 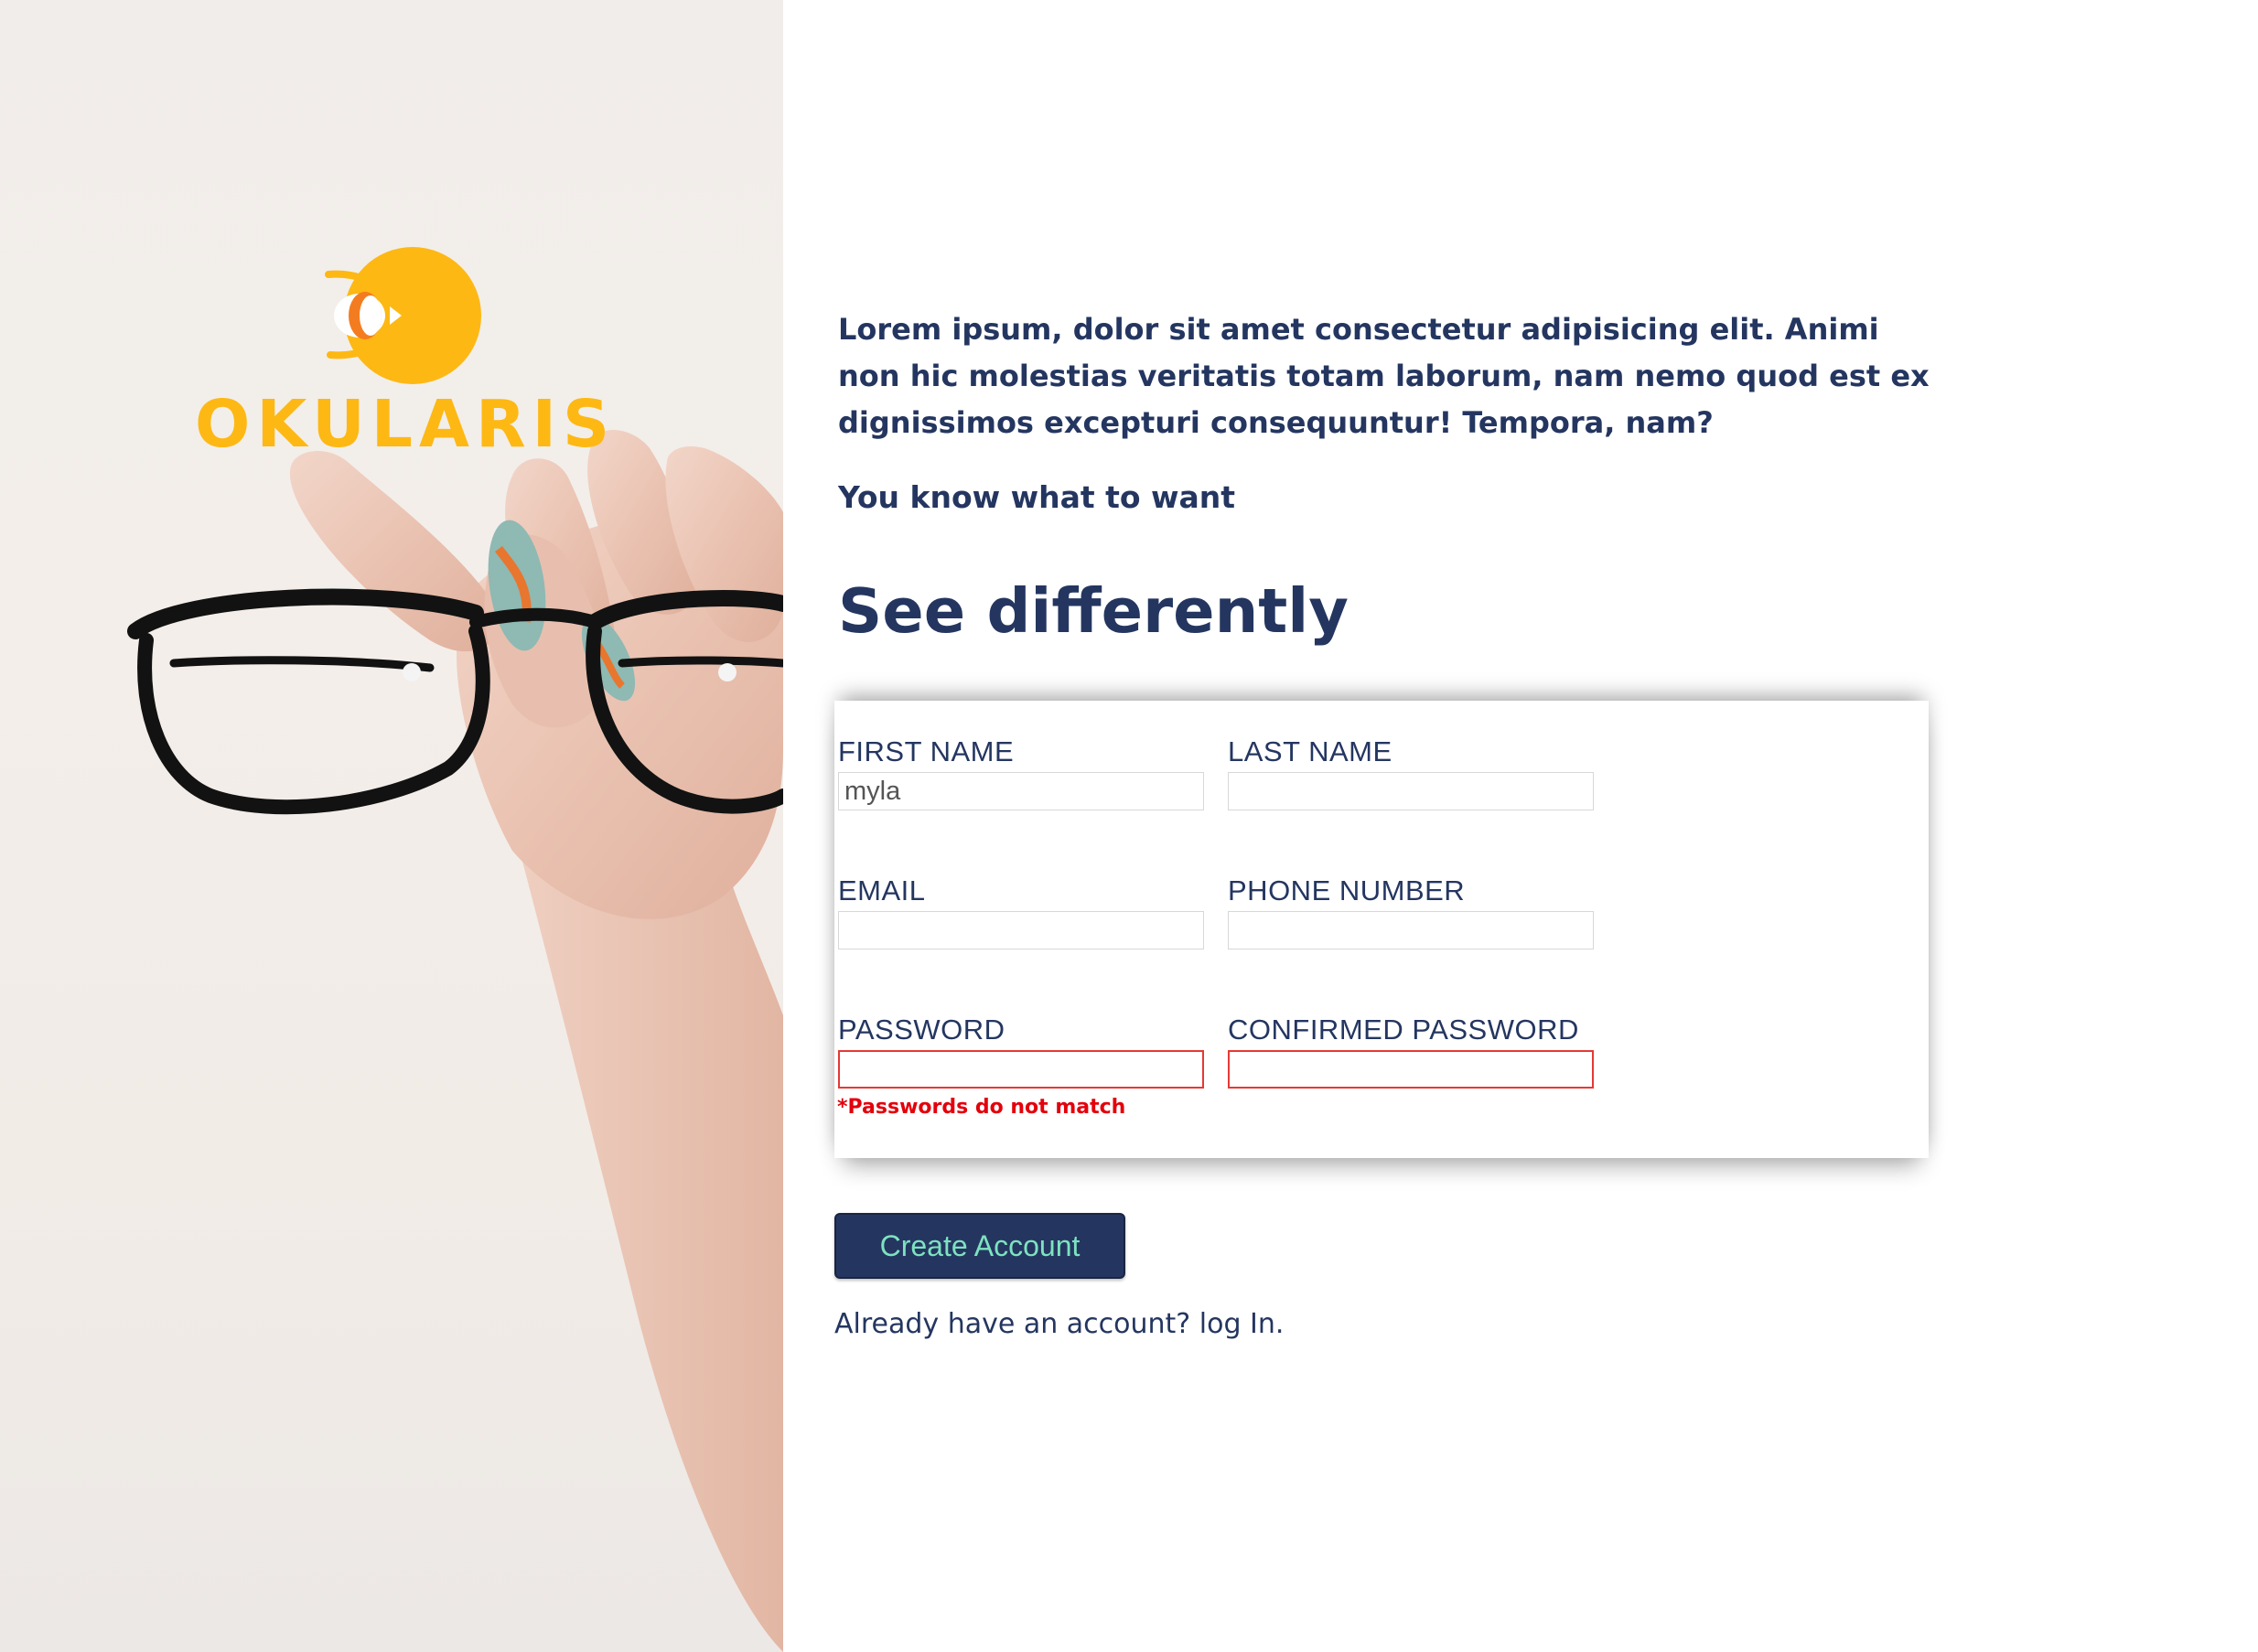 I want to click on email-input, so click(x=1021, y=930).